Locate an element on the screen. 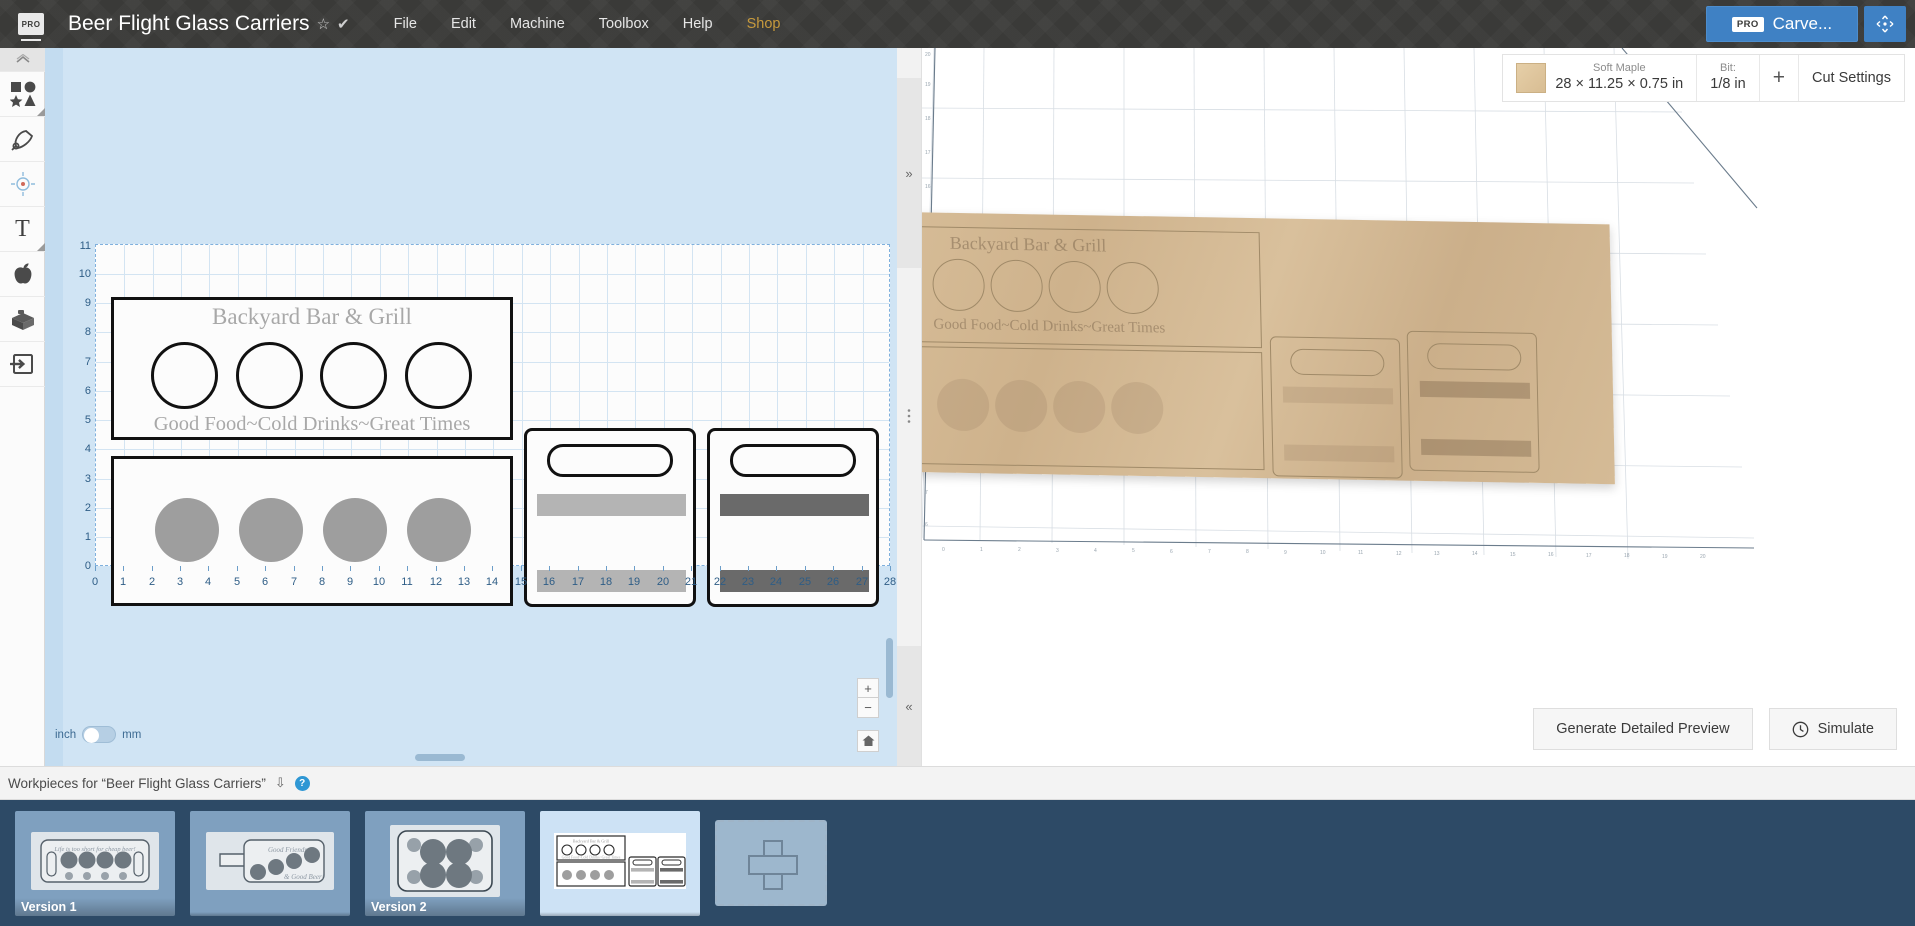  workpiece-label: Version 2 is located at coordinates (445, 906).